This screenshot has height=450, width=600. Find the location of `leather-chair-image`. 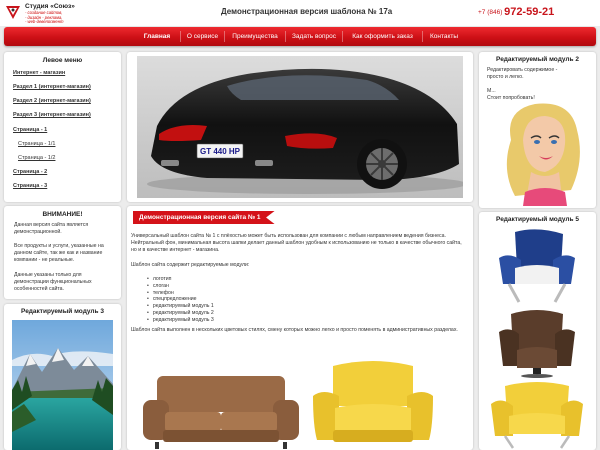

leather-chair-image is located at coordinates (537, 344).